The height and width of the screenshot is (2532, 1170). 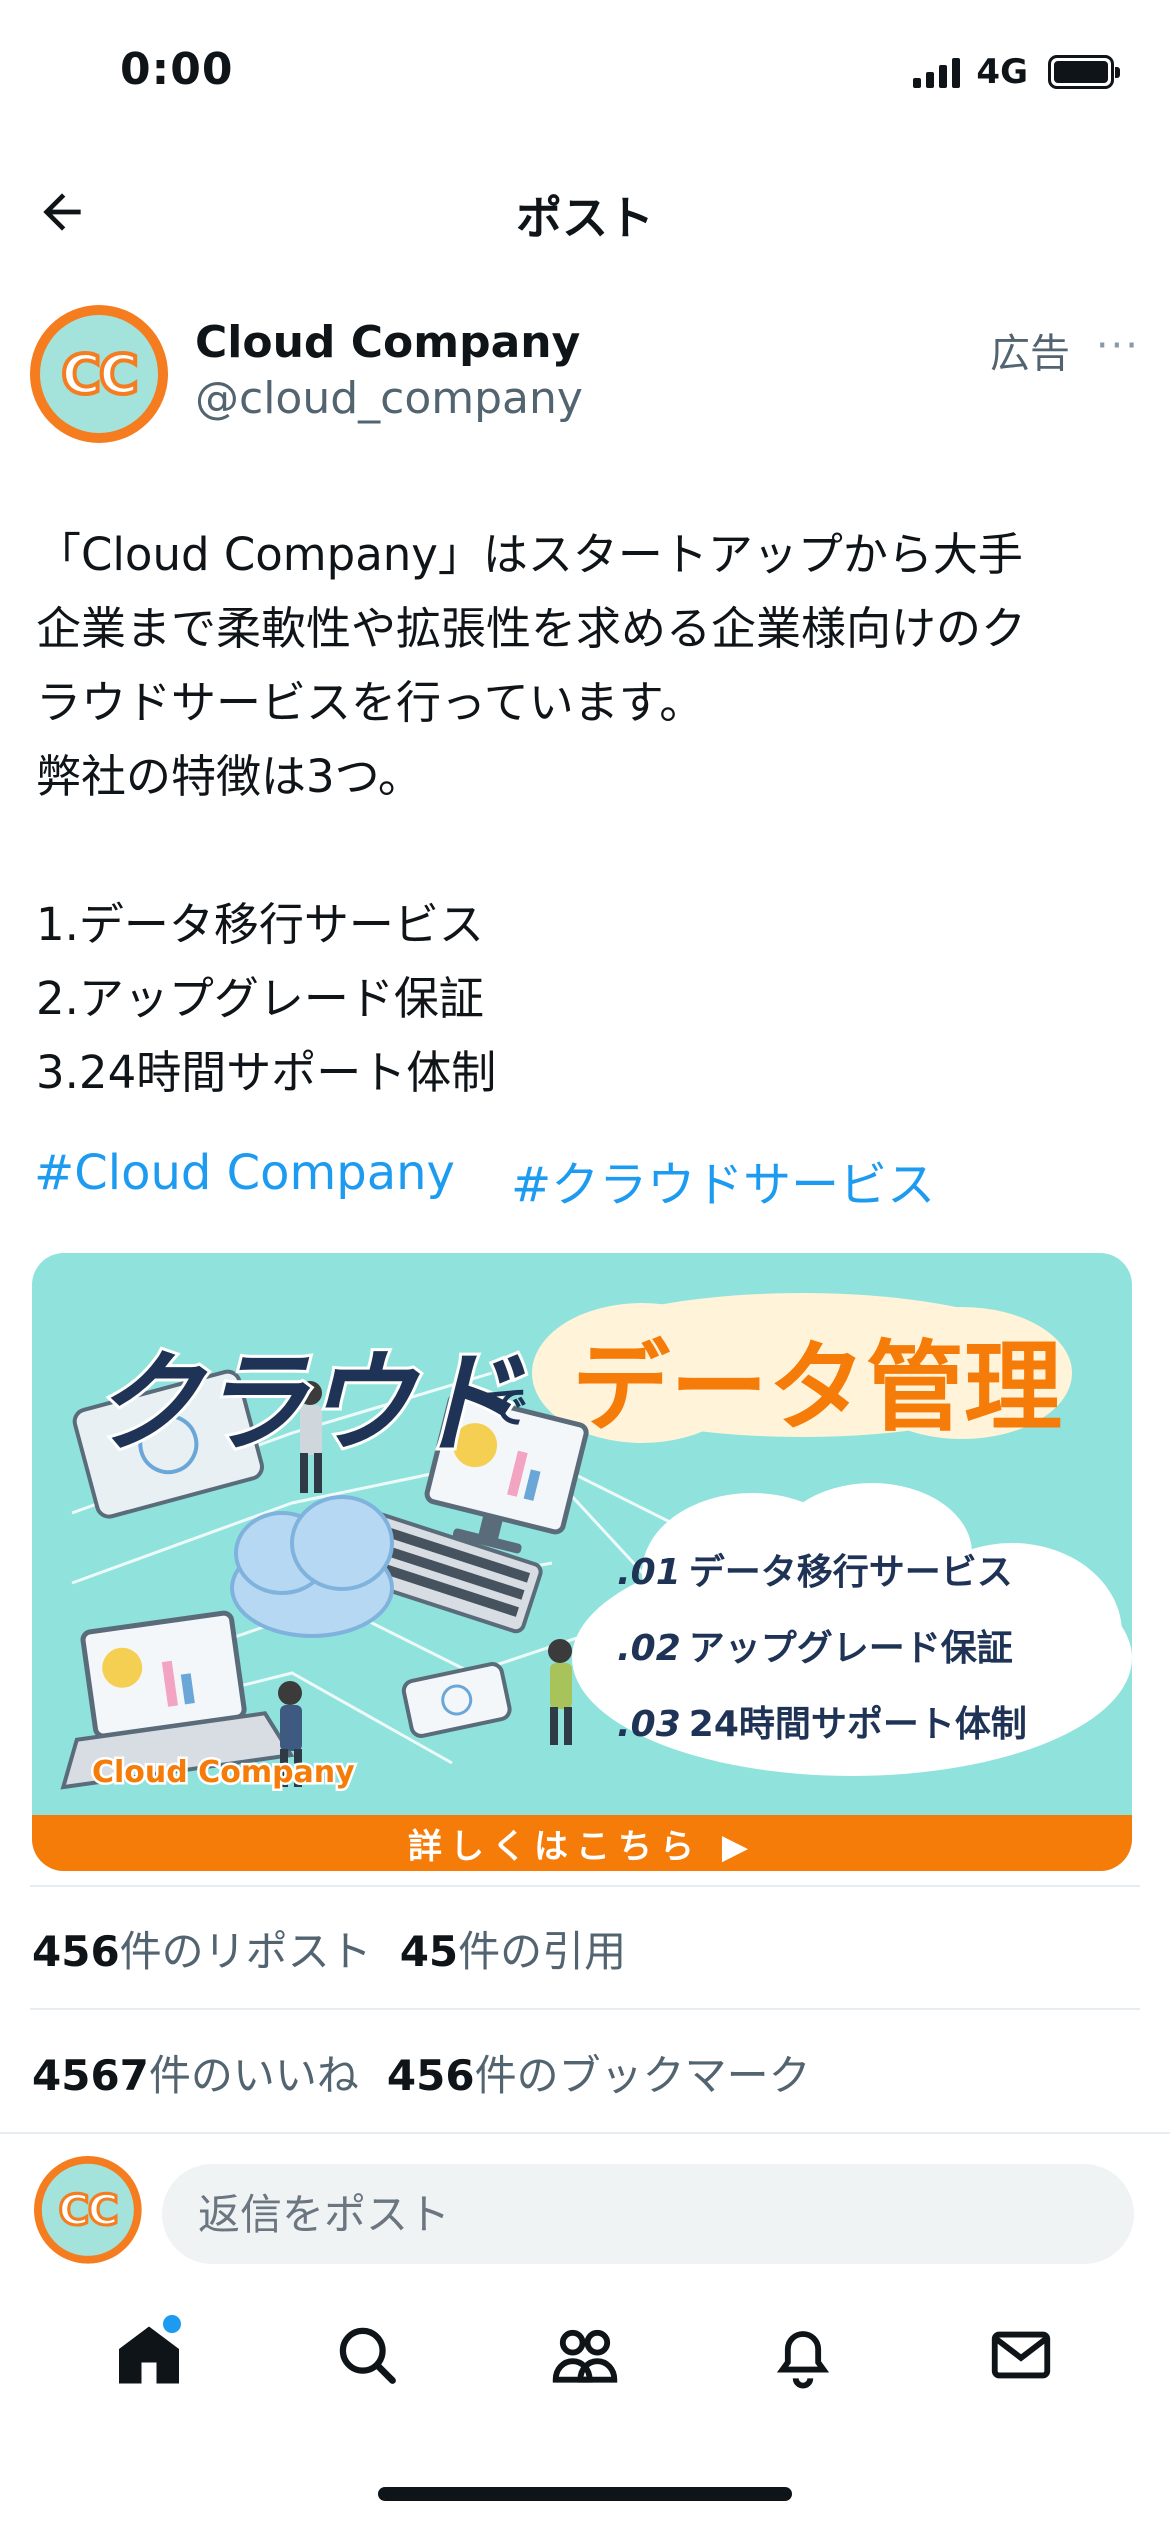 I want to click on banner-connector: で, so click(x=506, y=1407).